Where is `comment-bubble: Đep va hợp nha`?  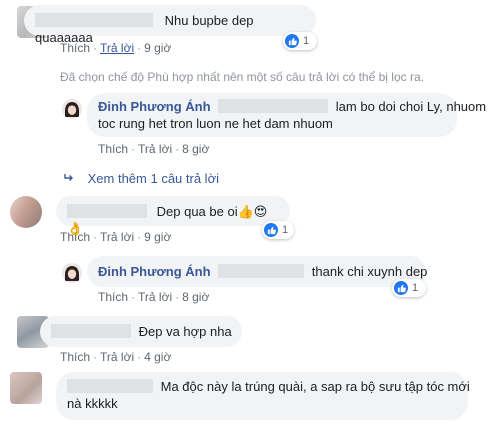
comment-bubble: Đep va hợp nha is located at coordinates (141, 331).